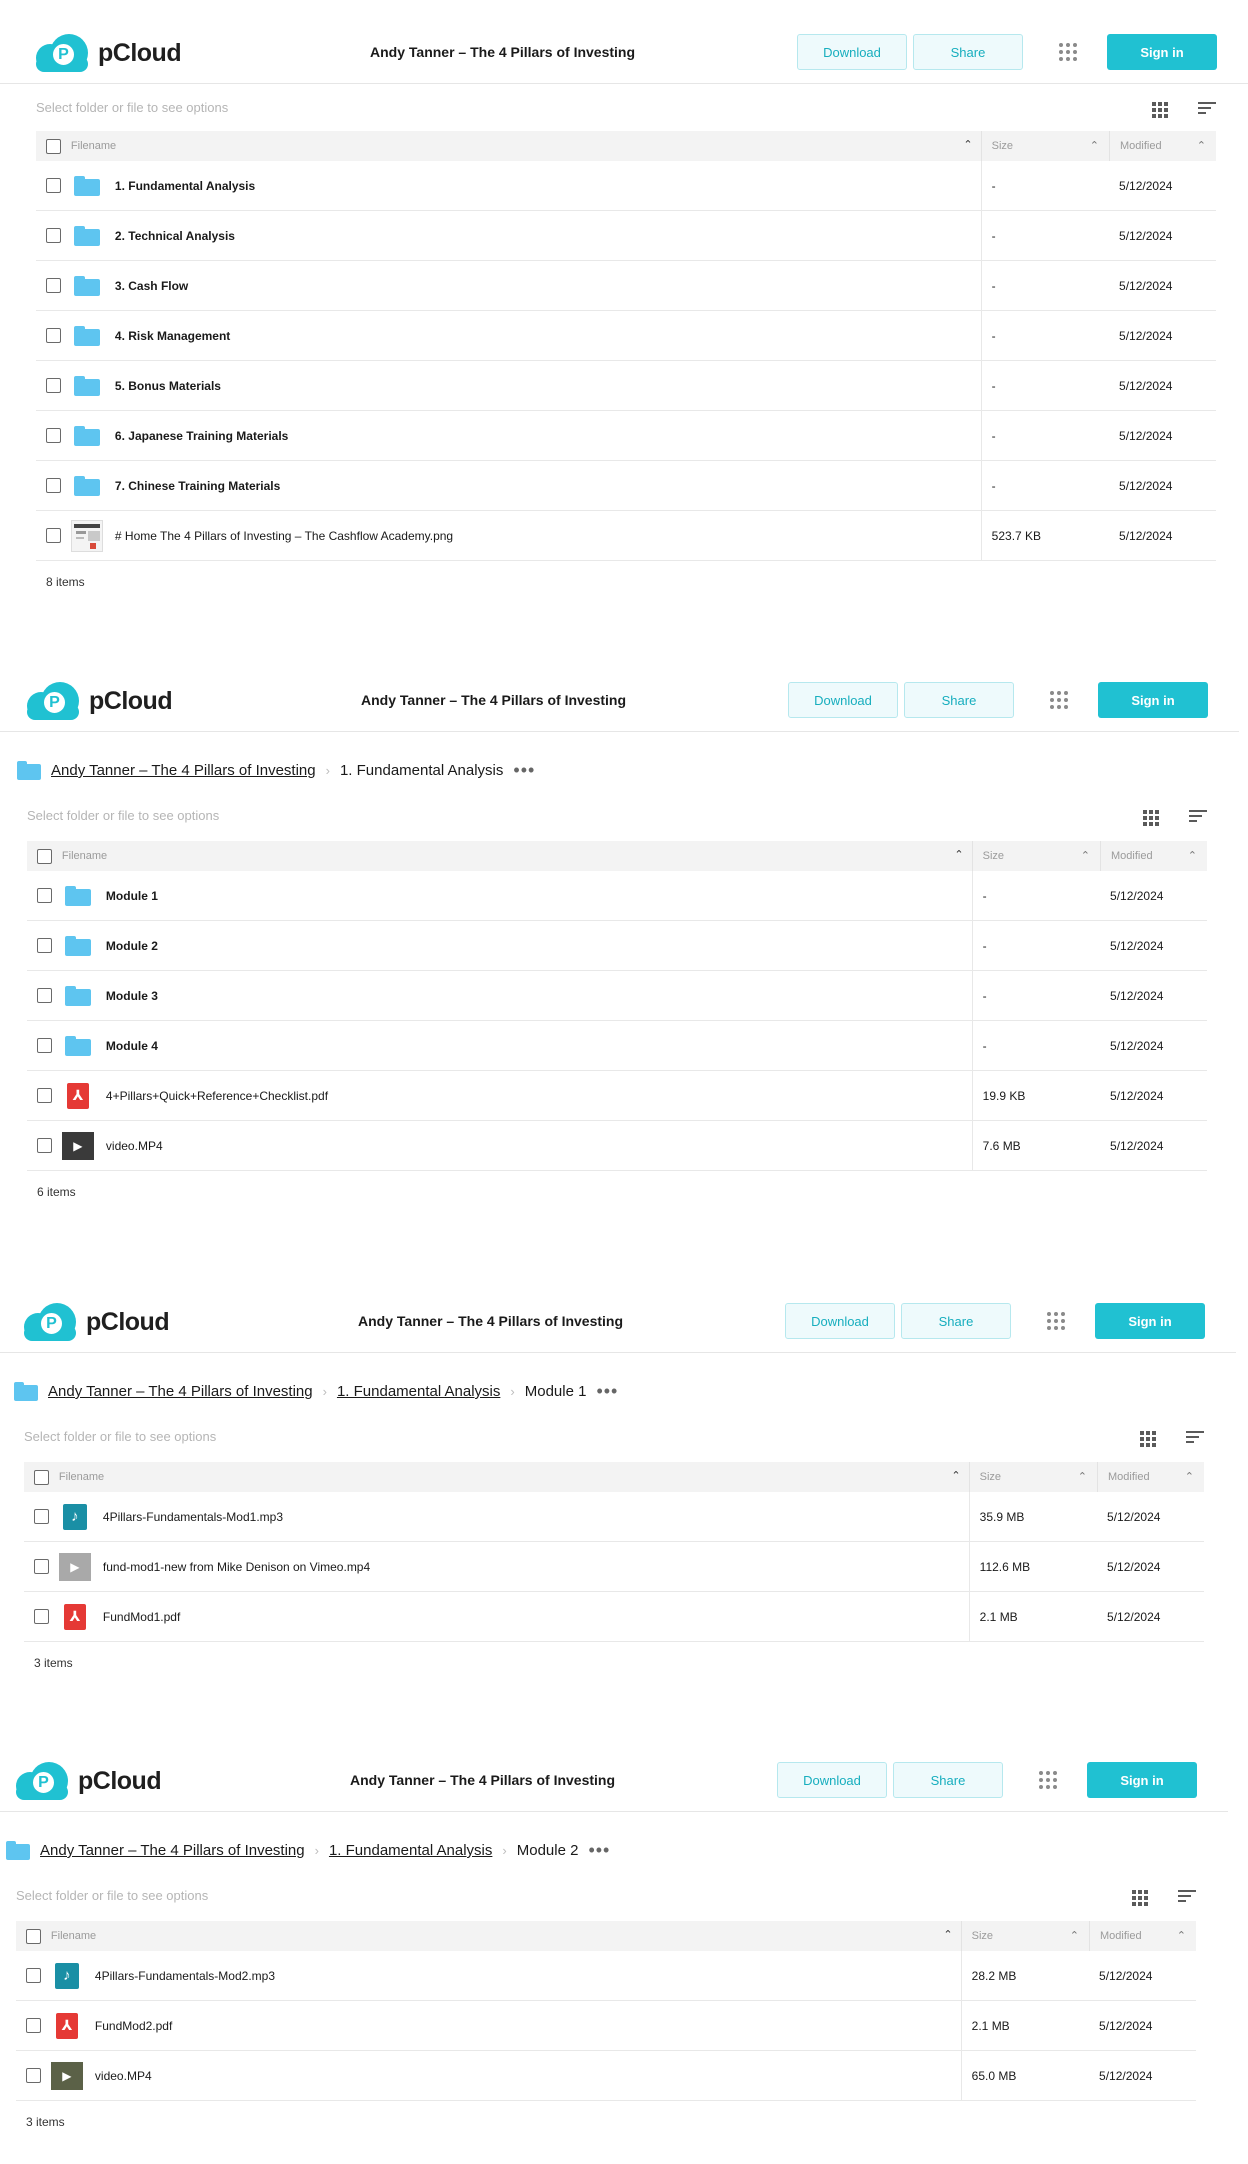  Describe the element at coordinates (626, 435) in the screenshot. I see `table-row: 6. Japanese Training Materials -5/12/2024` at that location.